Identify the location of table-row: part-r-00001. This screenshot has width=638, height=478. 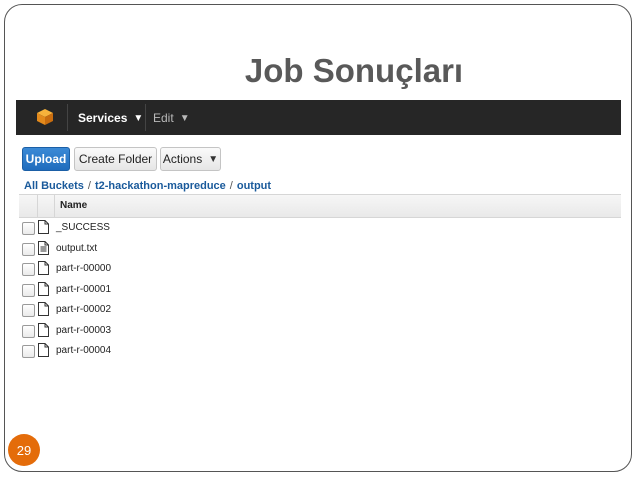
(320, 291).